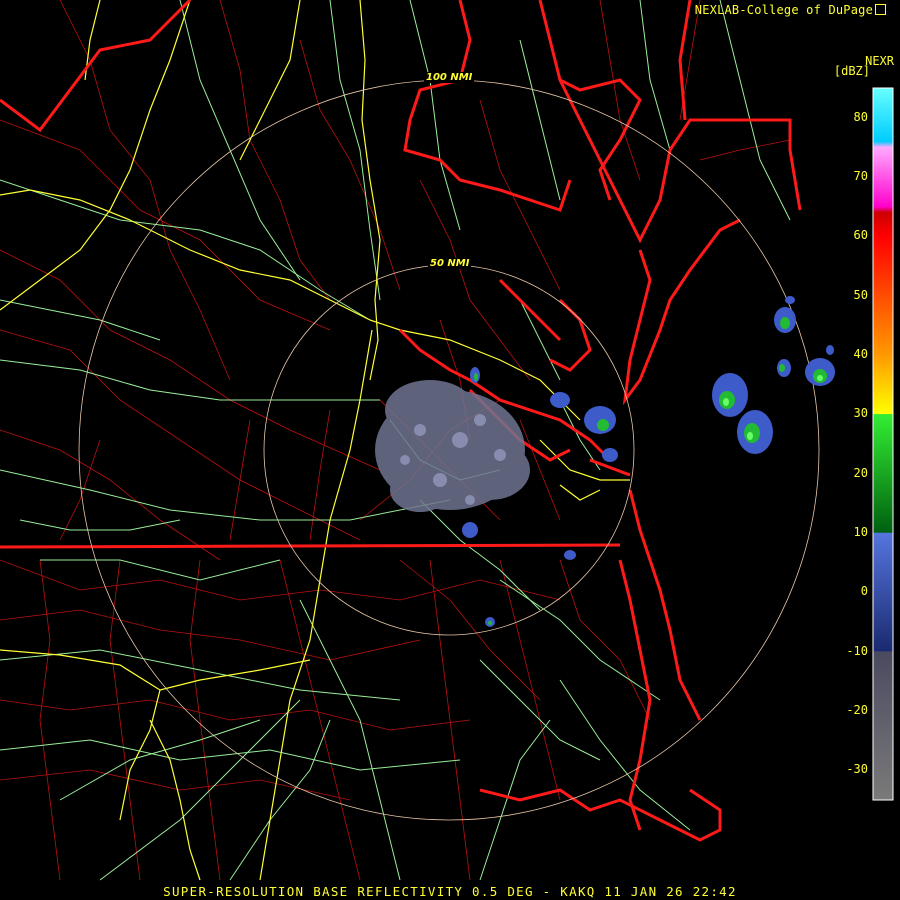 The width and height of the screenshot is (900, 900). I want to click on legend-tick-label: 40, so click(860, 354).